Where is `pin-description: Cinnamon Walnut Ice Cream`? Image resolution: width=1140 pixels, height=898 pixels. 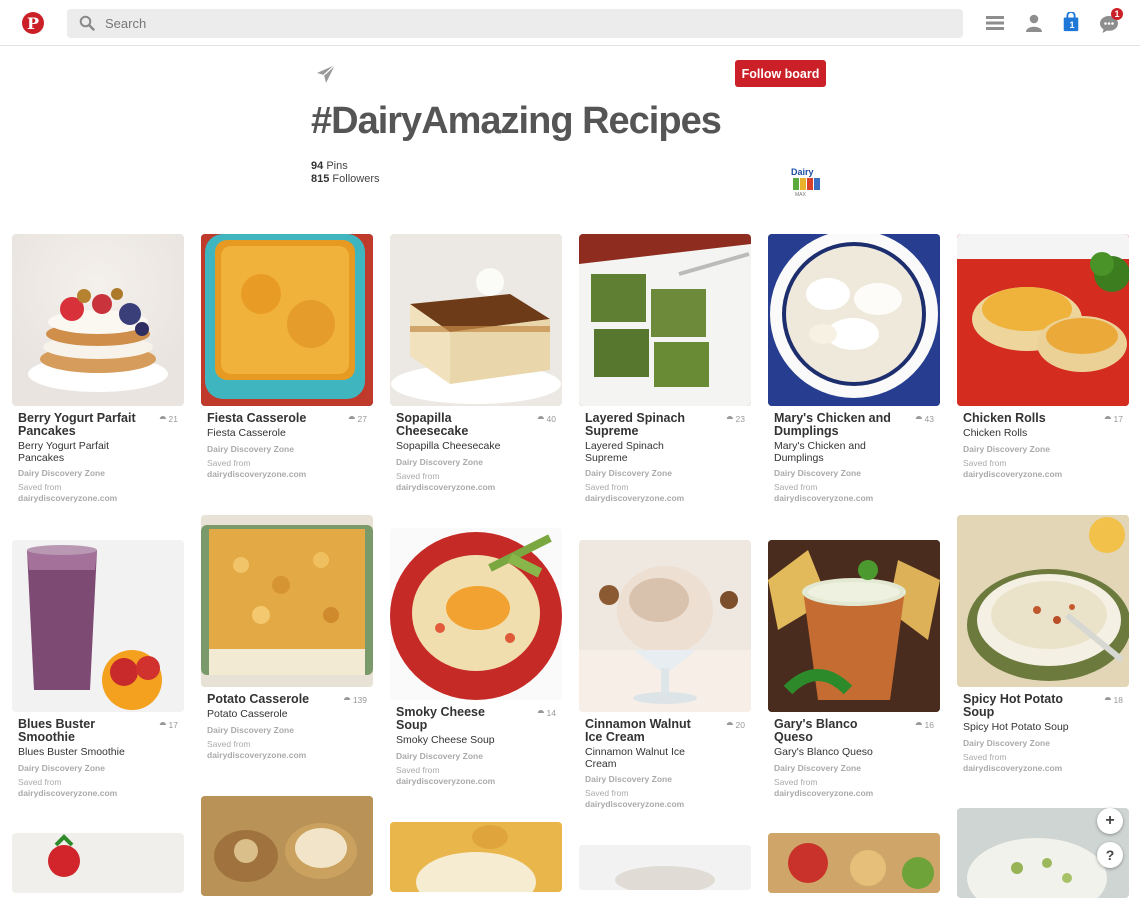 pin-description: Cinnamon Walnut Ice Cream is located at coordinates (635, 758).